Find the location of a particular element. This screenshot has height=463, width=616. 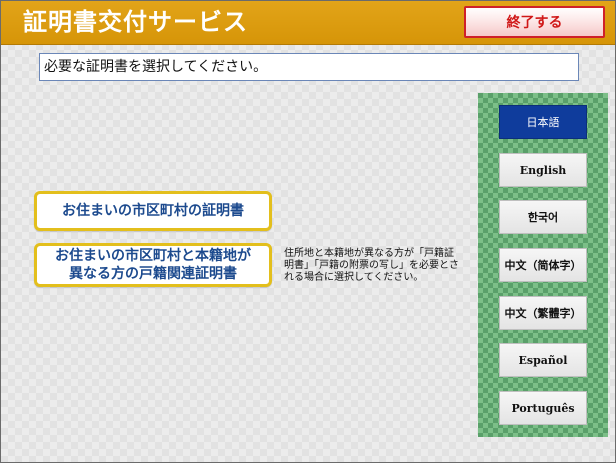

family-register-certificate-label-line1: お住まいの市区町村と本籍地が is located at coordinates (153, 256).